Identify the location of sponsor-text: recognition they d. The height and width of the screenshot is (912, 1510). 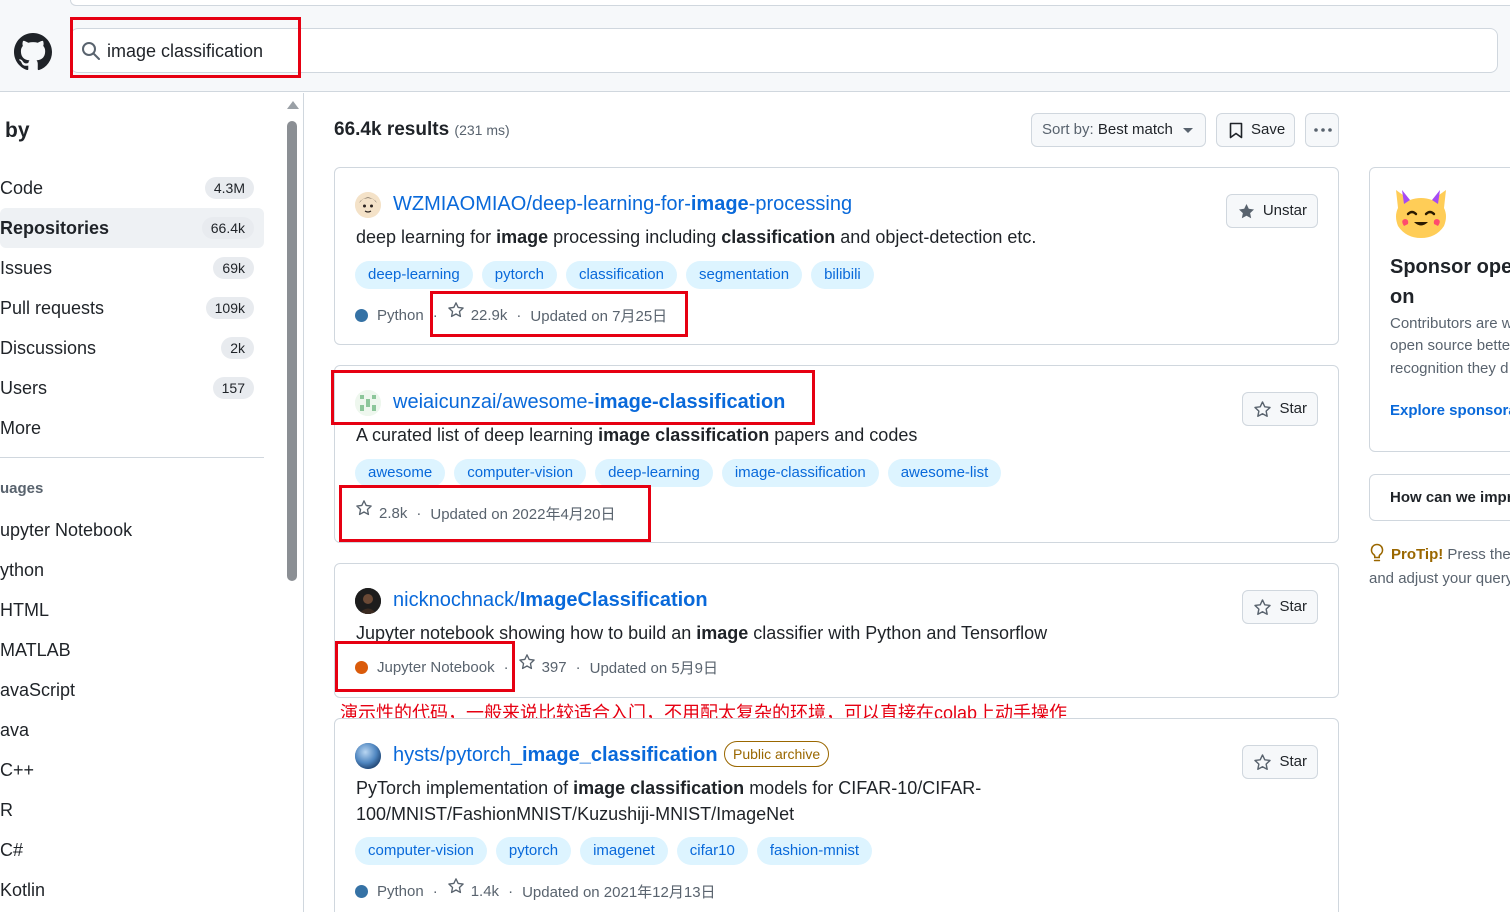
(1449, 368).